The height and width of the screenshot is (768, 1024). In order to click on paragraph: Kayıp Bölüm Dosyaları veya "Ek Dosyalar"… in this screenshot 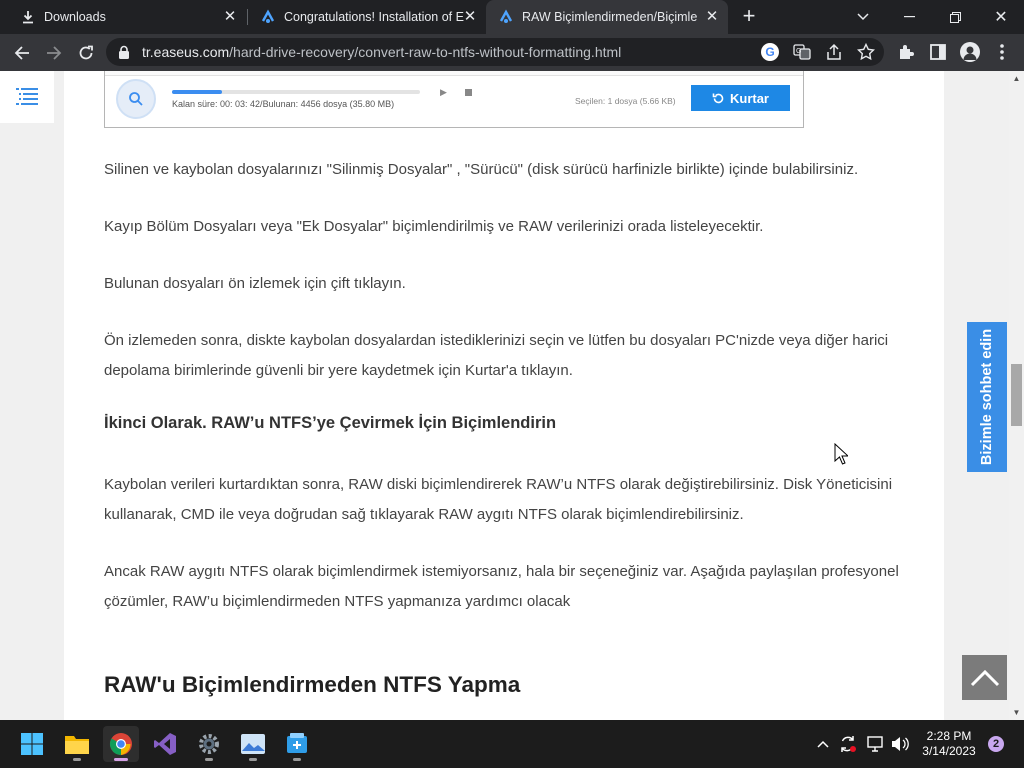, I will do `click(434, 226)`.